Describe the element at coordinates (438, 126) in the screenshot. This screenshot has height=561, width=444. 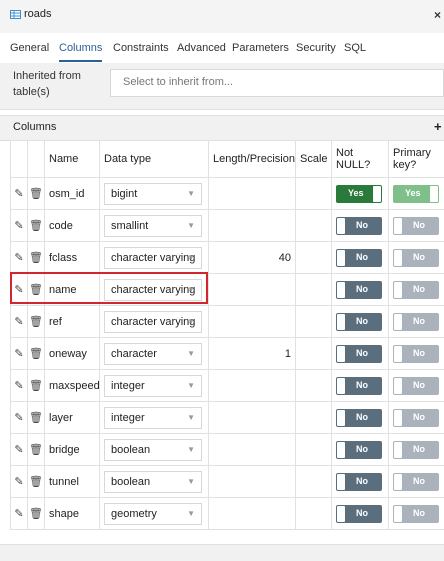
I see `add-column-button: +` at that location.